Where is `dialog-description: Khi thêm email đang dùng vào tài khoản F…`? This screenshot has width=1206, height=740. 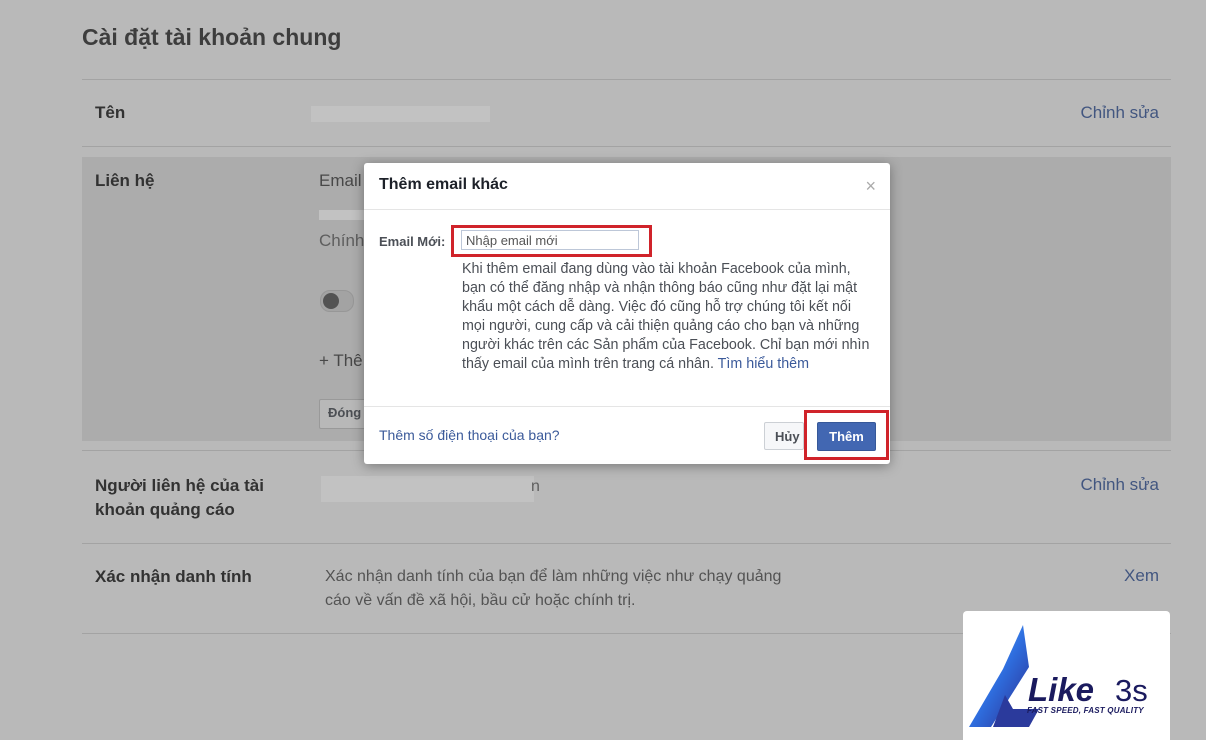
dialog-description: Khi thêm email đang dùng vào tài khoản F… is located at coordinates (669, 317).